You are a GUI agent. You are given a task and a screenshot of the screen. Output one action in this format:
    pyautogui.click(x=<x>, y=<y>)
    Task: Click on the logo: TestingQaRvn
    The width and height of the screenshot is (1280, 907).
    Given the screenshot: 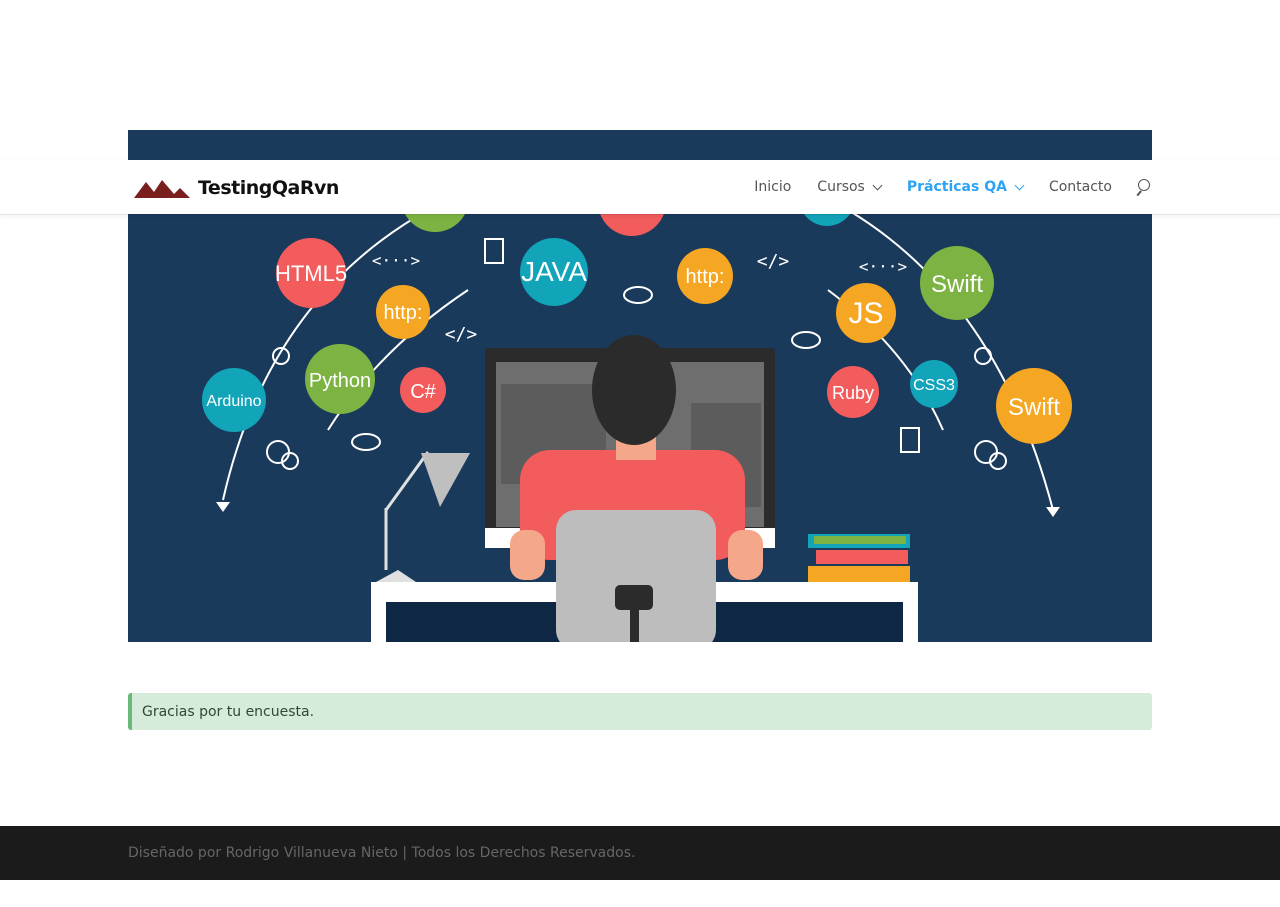 What is the action you would take?
    pyautogui.click(x=236, y=188)
    